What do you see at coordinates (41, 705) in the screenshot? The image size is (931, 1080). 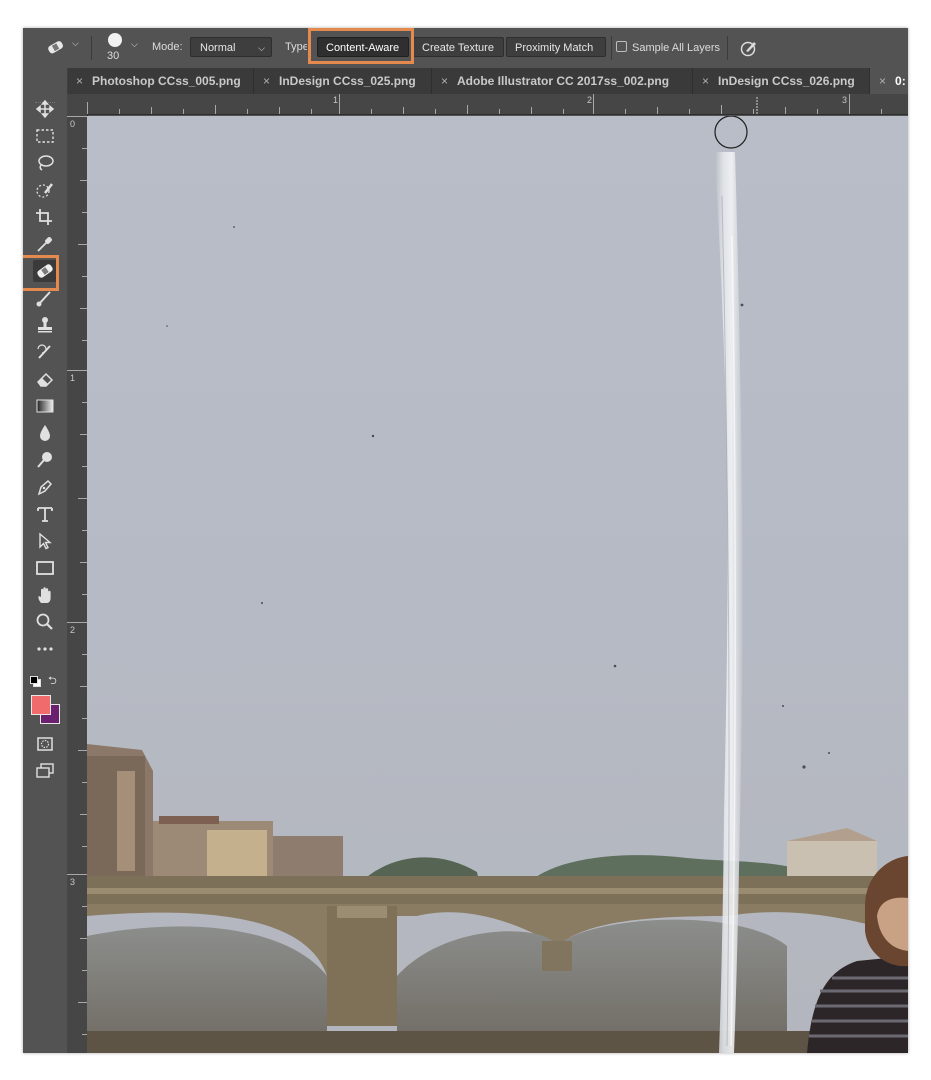 I see `foreground-color-swatch` at bounding box center [41, 705].